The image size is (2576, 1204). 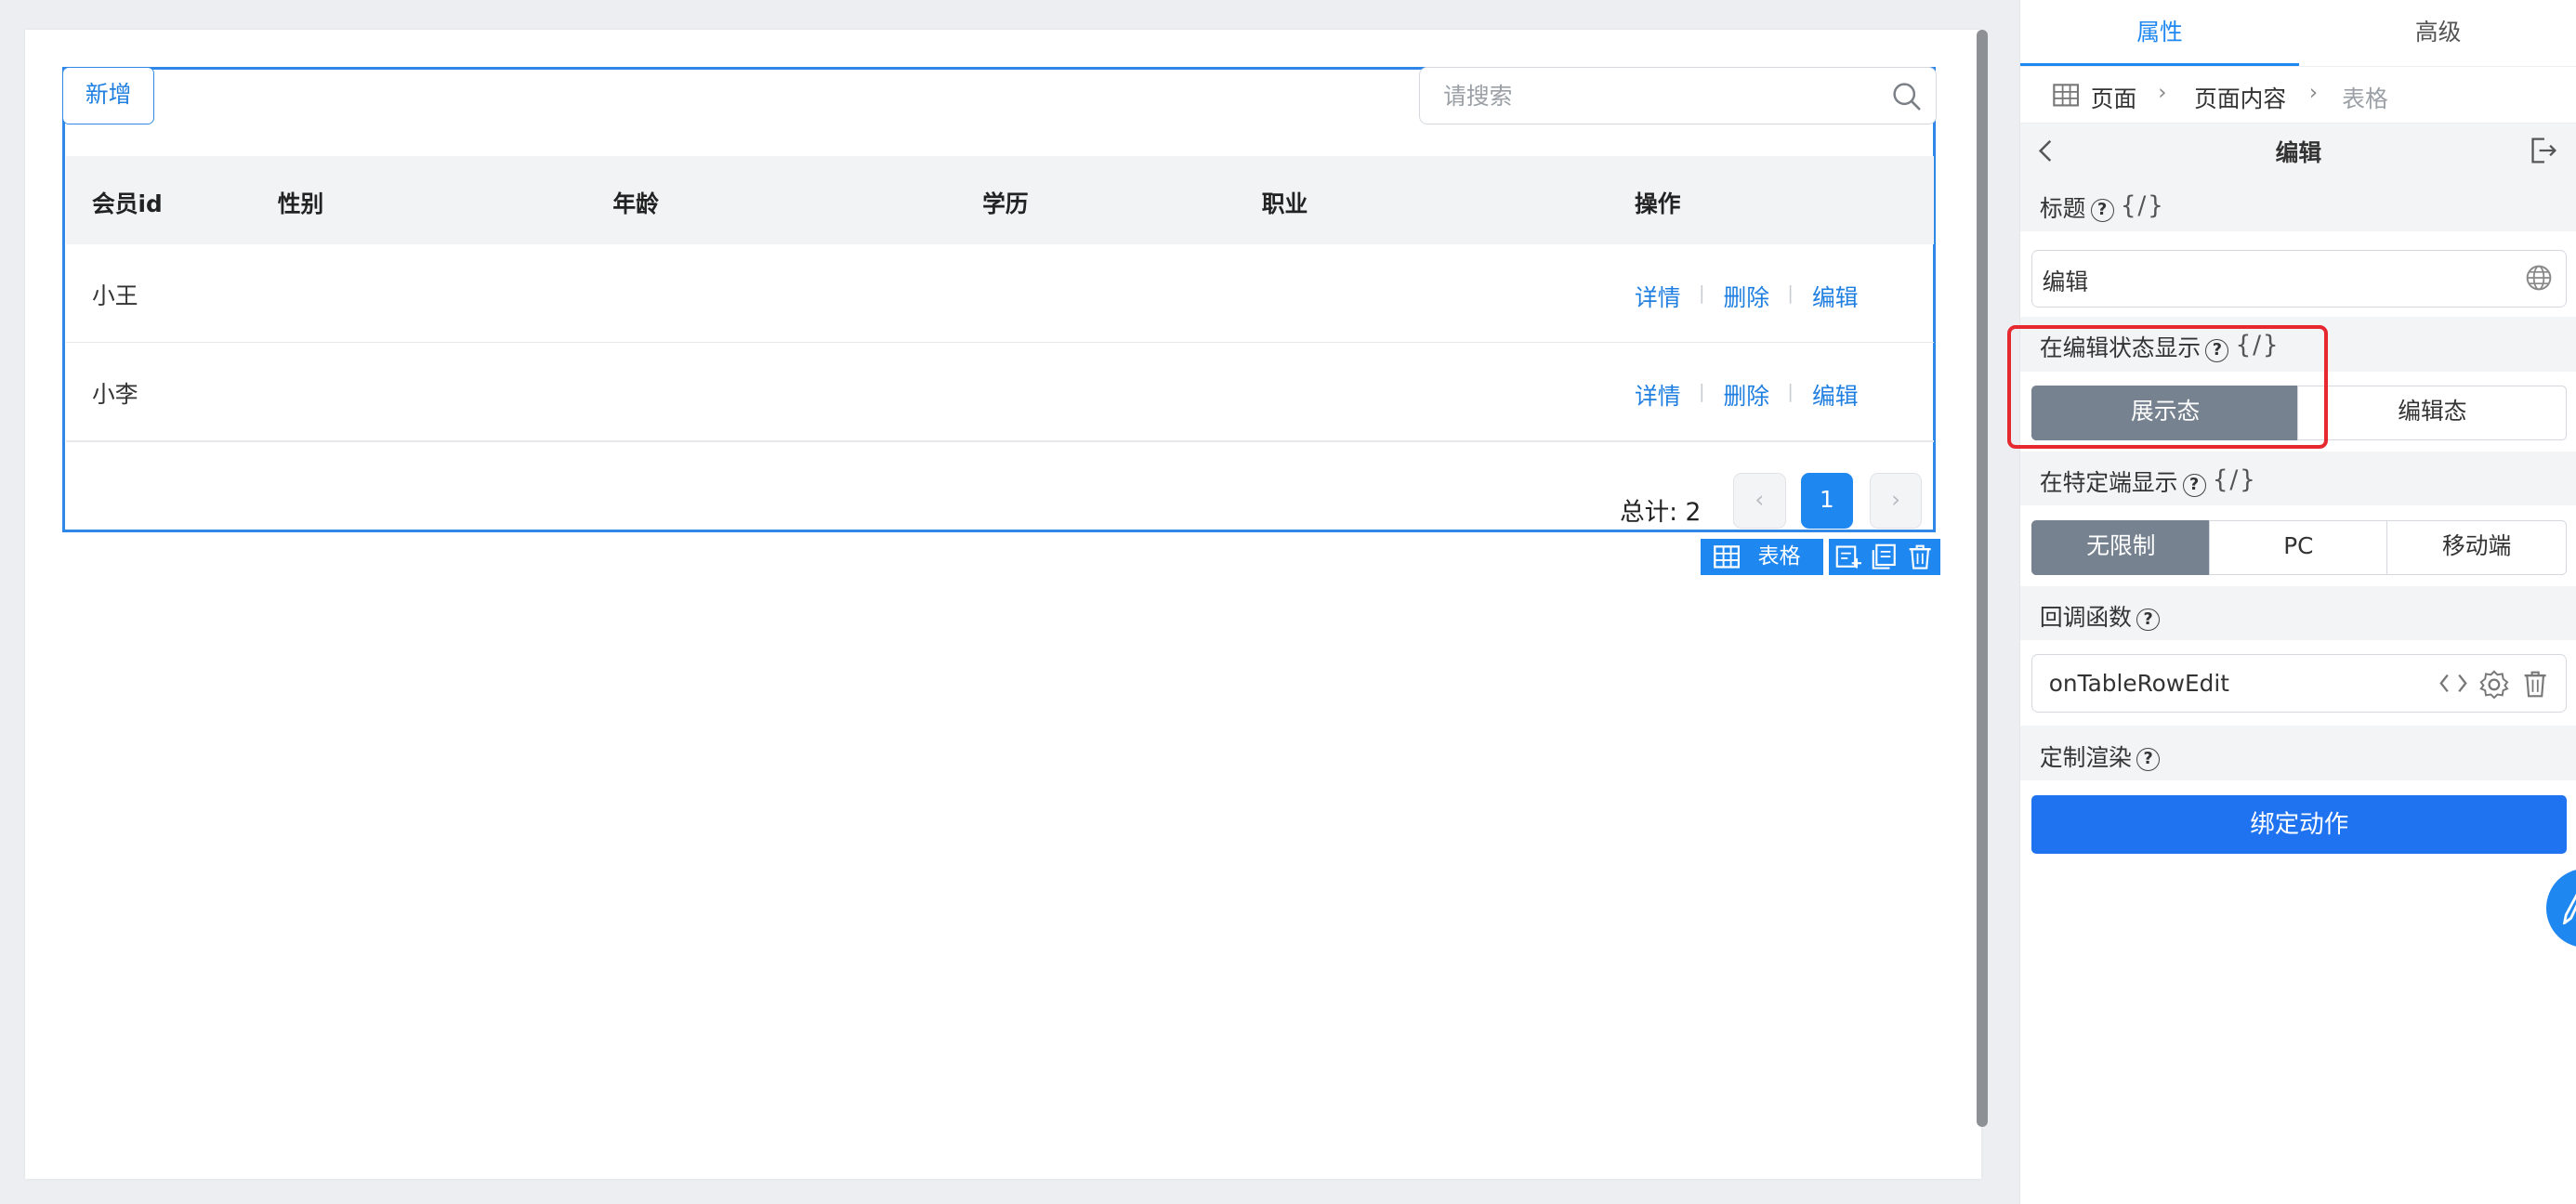 What do you see at coordinates (1657, 96) in the screenshot?
I see `search-input` at bounding box center [1657, 96].